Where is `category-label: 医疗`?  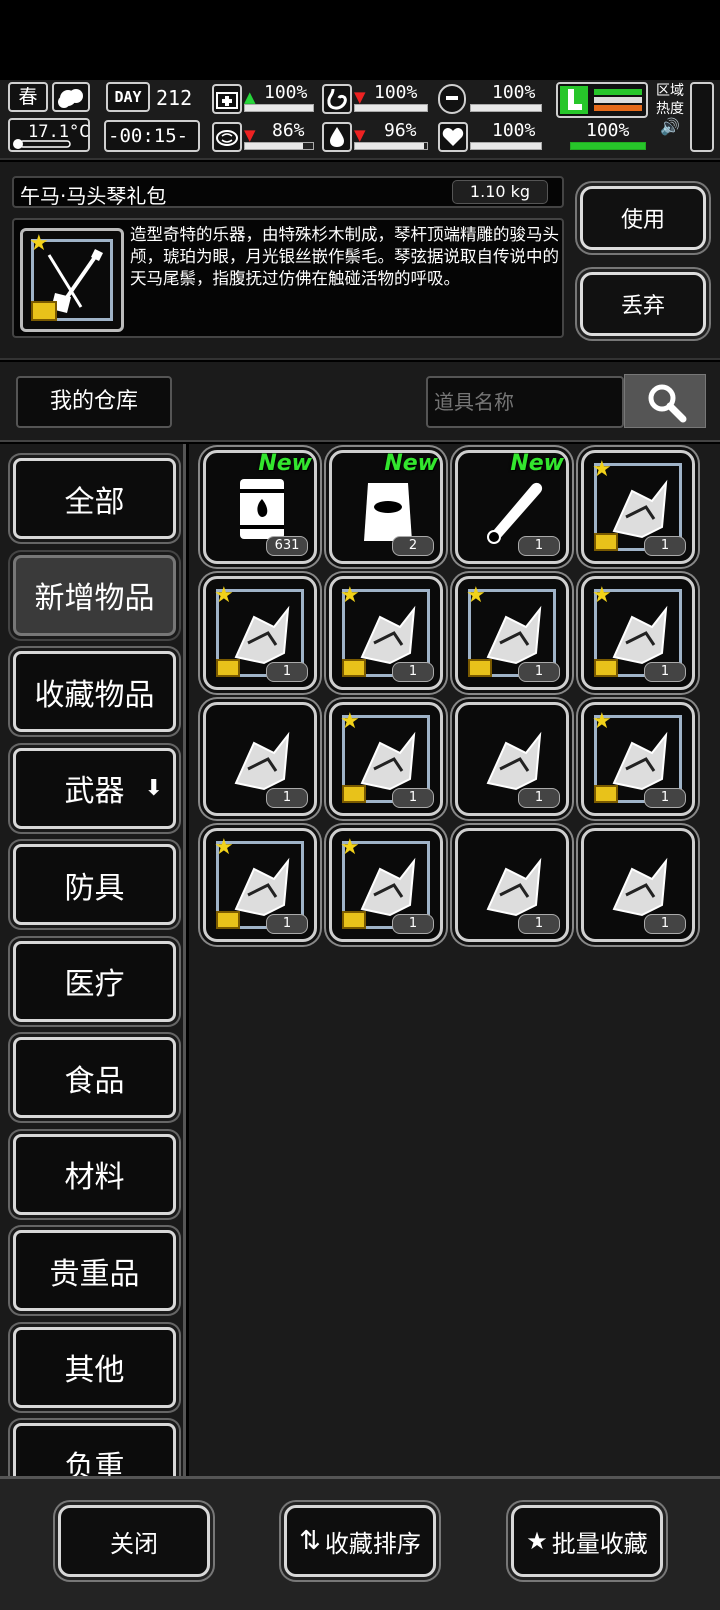 category-label: 医疗 is located at coordinates (94, 984).